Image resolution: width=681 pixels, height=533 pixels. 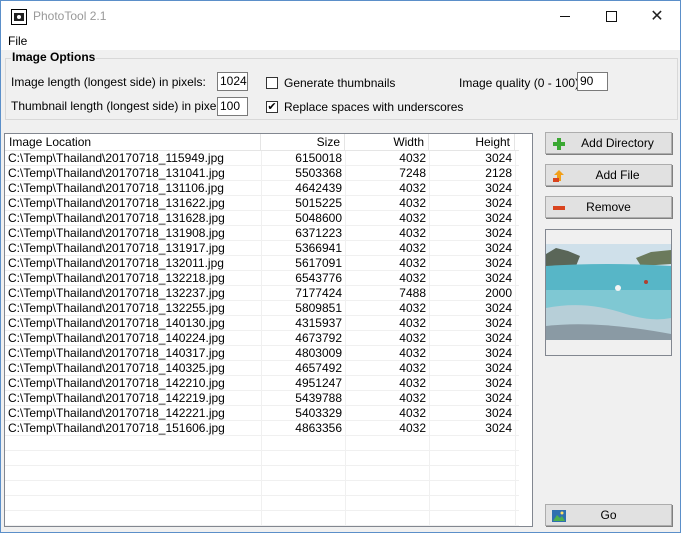 I want to click on image-options-title: Image Options, so click(x=54, y=57).